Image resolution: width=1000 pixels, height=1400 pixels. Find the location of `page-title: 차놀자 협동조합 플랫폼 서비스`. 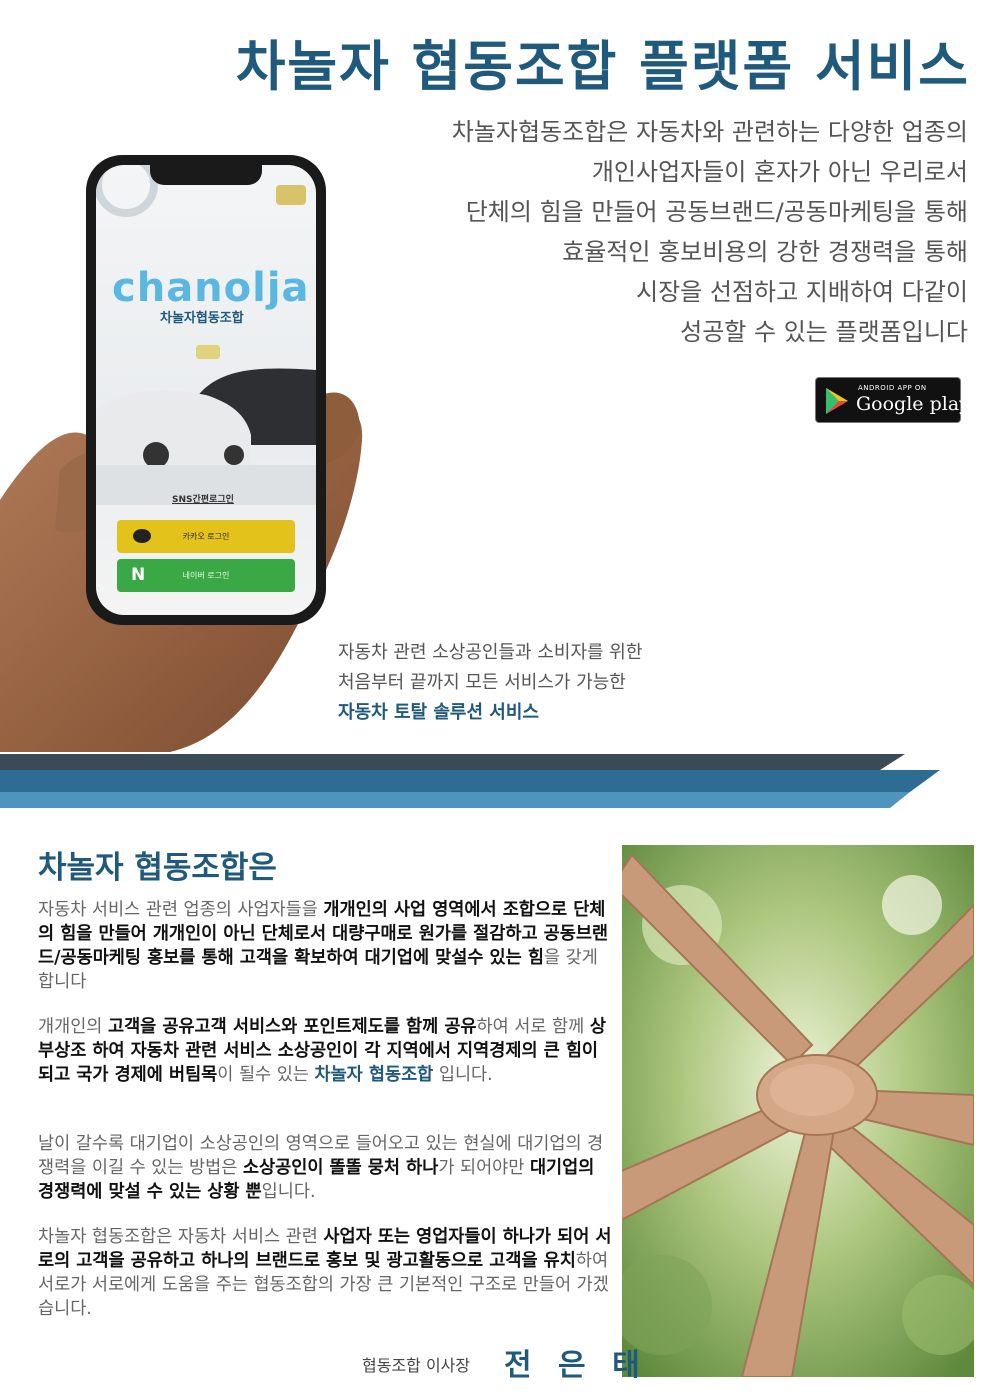

page-title: 차놀자 협동조합 플랫폼 서비스 is located at coordinates (602, 66).